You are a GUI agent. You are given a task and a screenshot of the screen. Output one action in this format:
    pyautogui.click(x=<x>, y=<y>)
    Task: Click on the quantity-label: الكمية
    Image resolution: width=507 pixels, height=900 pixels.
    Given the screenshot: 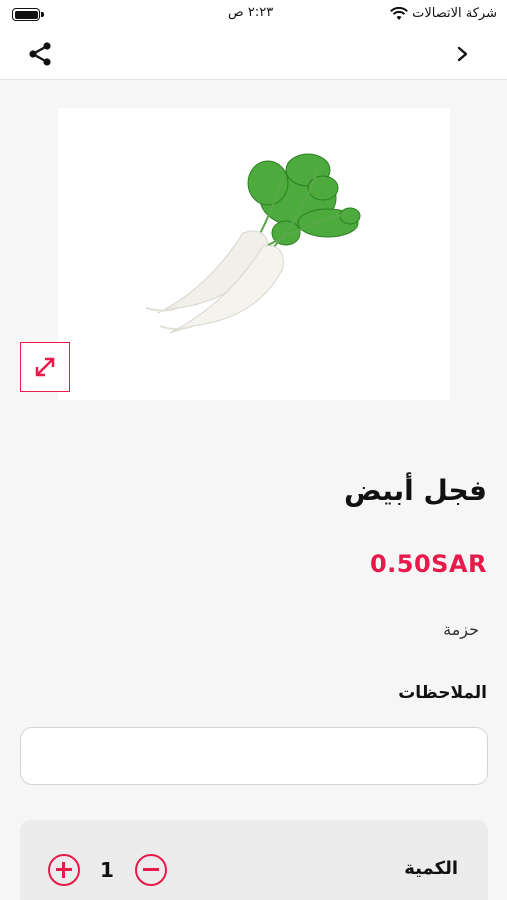 What is the action you would take?
    pyautogui.click(x=431, y=868)
    